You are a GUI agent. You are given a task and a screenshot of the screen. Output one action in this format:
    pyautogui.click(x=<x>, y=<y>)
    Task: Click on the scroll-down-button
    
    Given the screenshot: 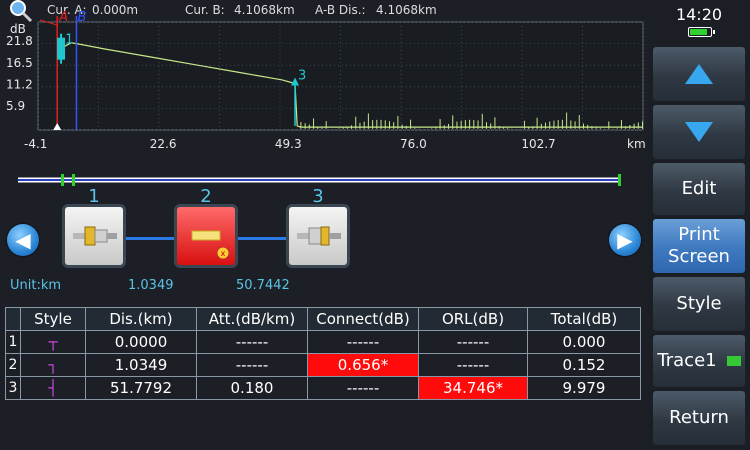 What is the action you would take?
    pyautogui.click(x=699, y=132)
    